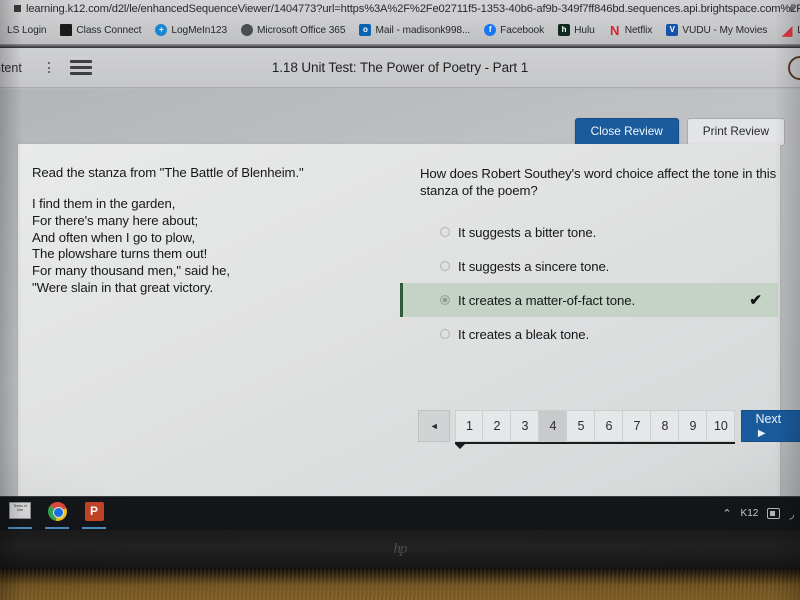 This screenshot has height=600, width=800. Describe the element at coordinates (721, 426) in the screenshot. I see `page-button-10: 10` at that location.